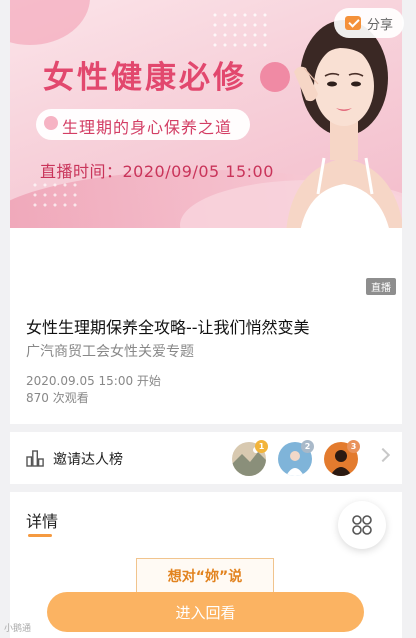 This screenshot has width=416, height=638. What do you see at coordinates (93, 381) in the screenshot?
I see `live-start-time: 2020.09.05 15:00 开始` at bounding box center [93, 381].